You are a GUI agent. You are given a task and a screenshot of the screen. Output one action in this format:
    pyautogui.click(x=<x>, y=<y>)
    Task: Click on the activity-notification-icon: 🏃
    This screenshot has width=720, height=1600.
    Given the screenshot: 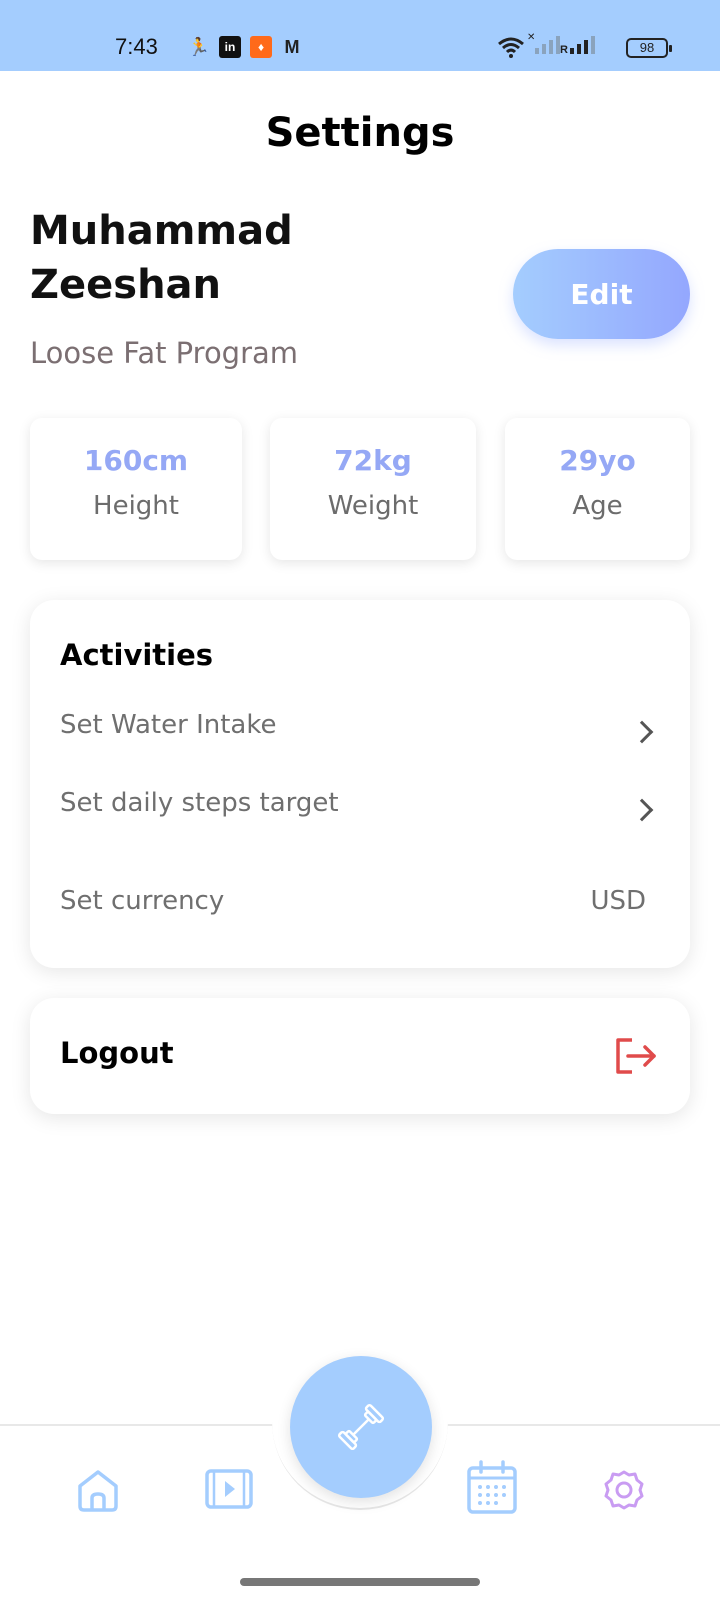 What is the action you would take?
    pyautogui.click(x=199, y=46)
    